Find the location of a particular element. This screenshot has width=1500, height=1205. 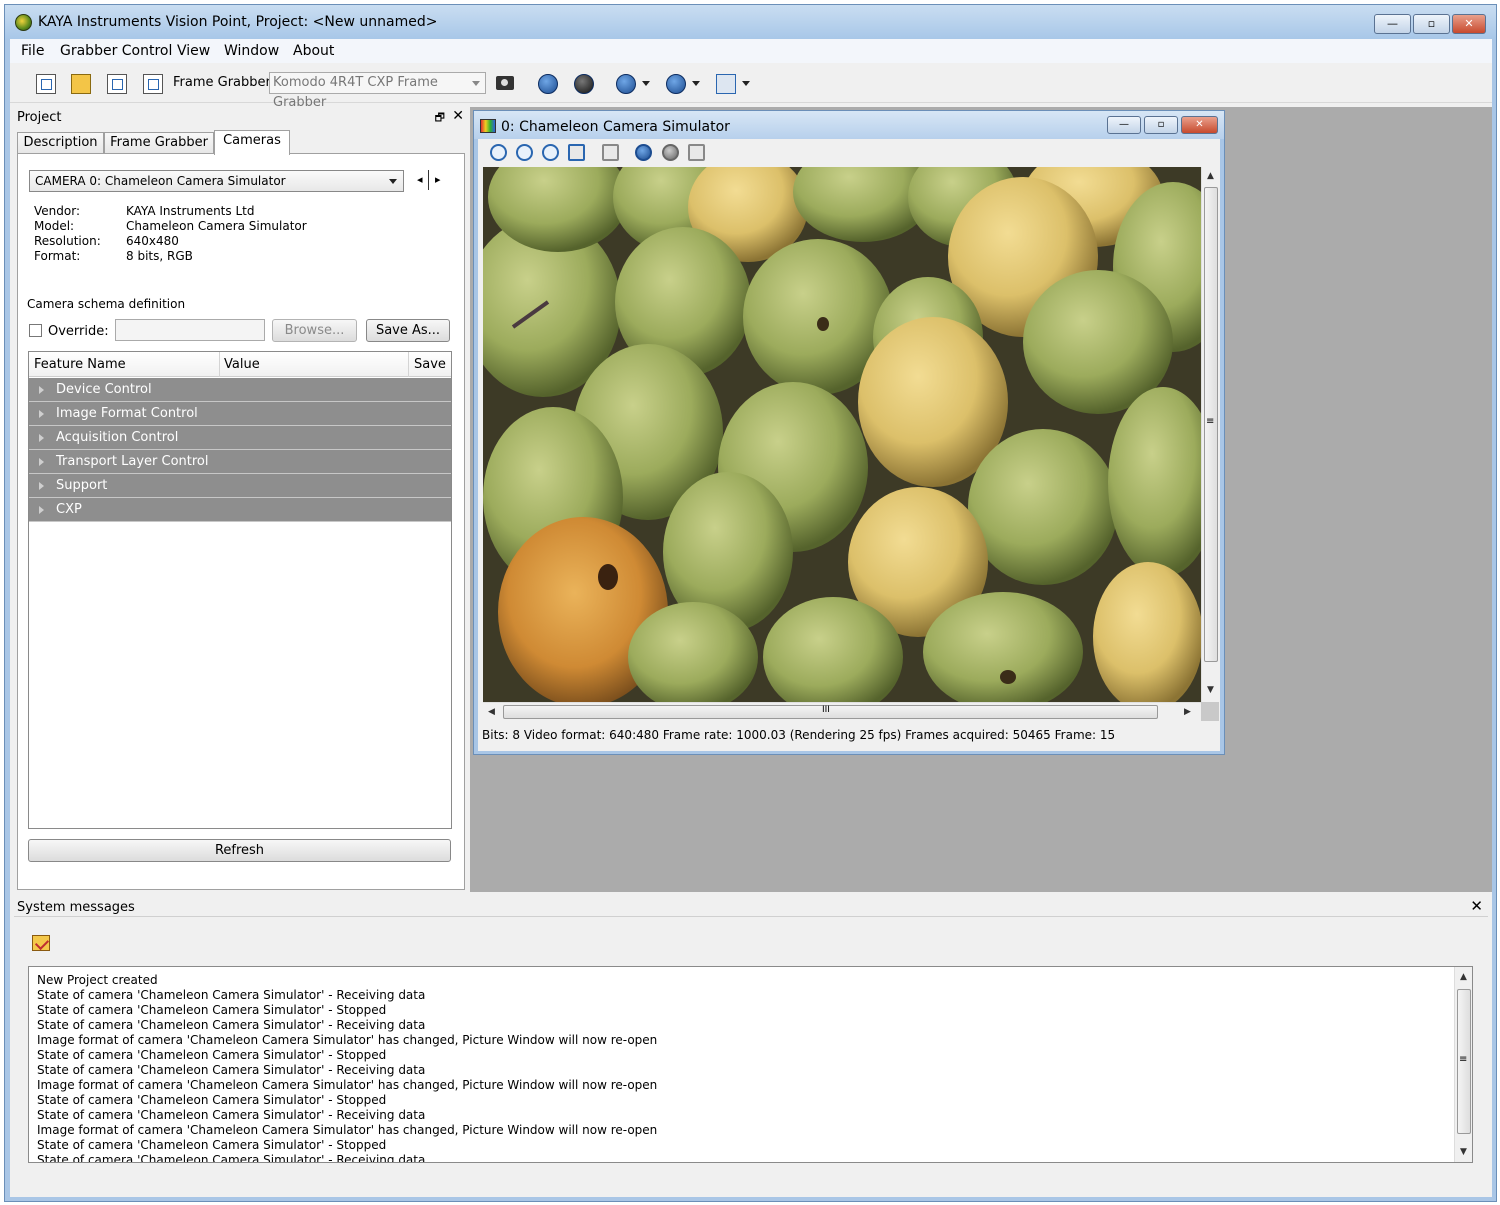

frame-grabber-select: Komodo 4R4T CXP Frame Grabber is located at coordinates (377, 91).